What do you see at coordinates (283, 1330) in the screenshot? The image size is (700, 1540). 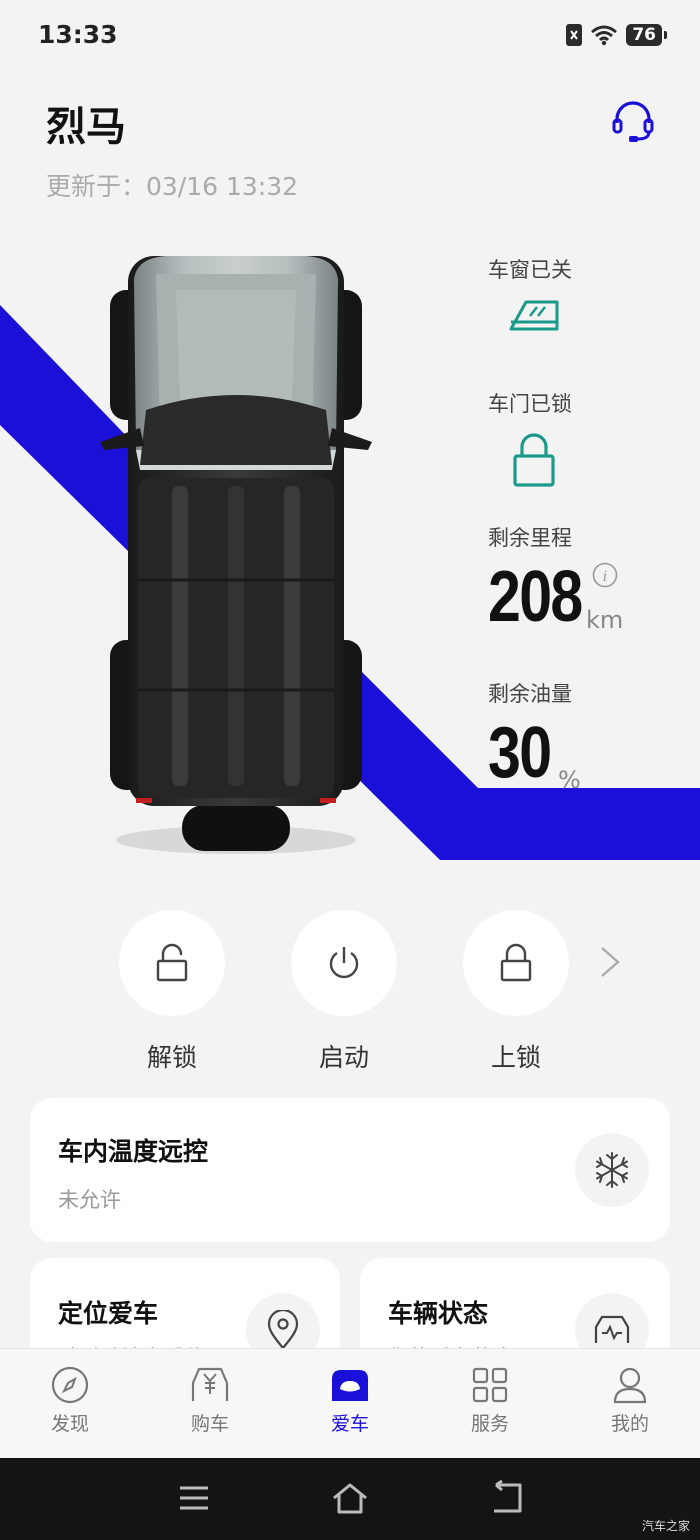 I see `location-pin-icon` at bounding box center [283, 1330].